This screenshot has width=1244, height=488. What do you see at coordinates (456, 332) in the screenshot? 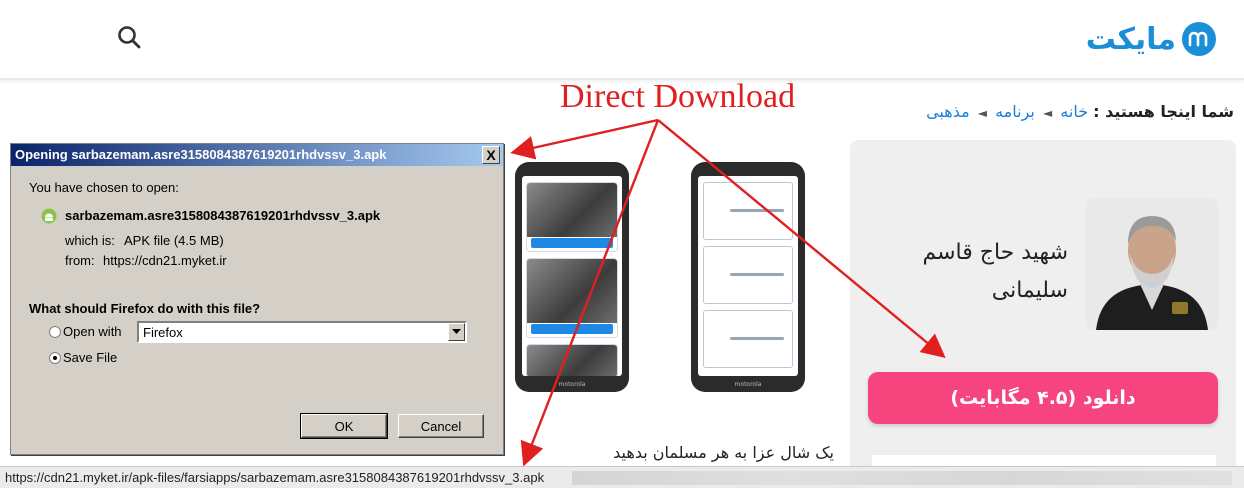
I see `chevron-down-icon` at bounding box center [456, 332].